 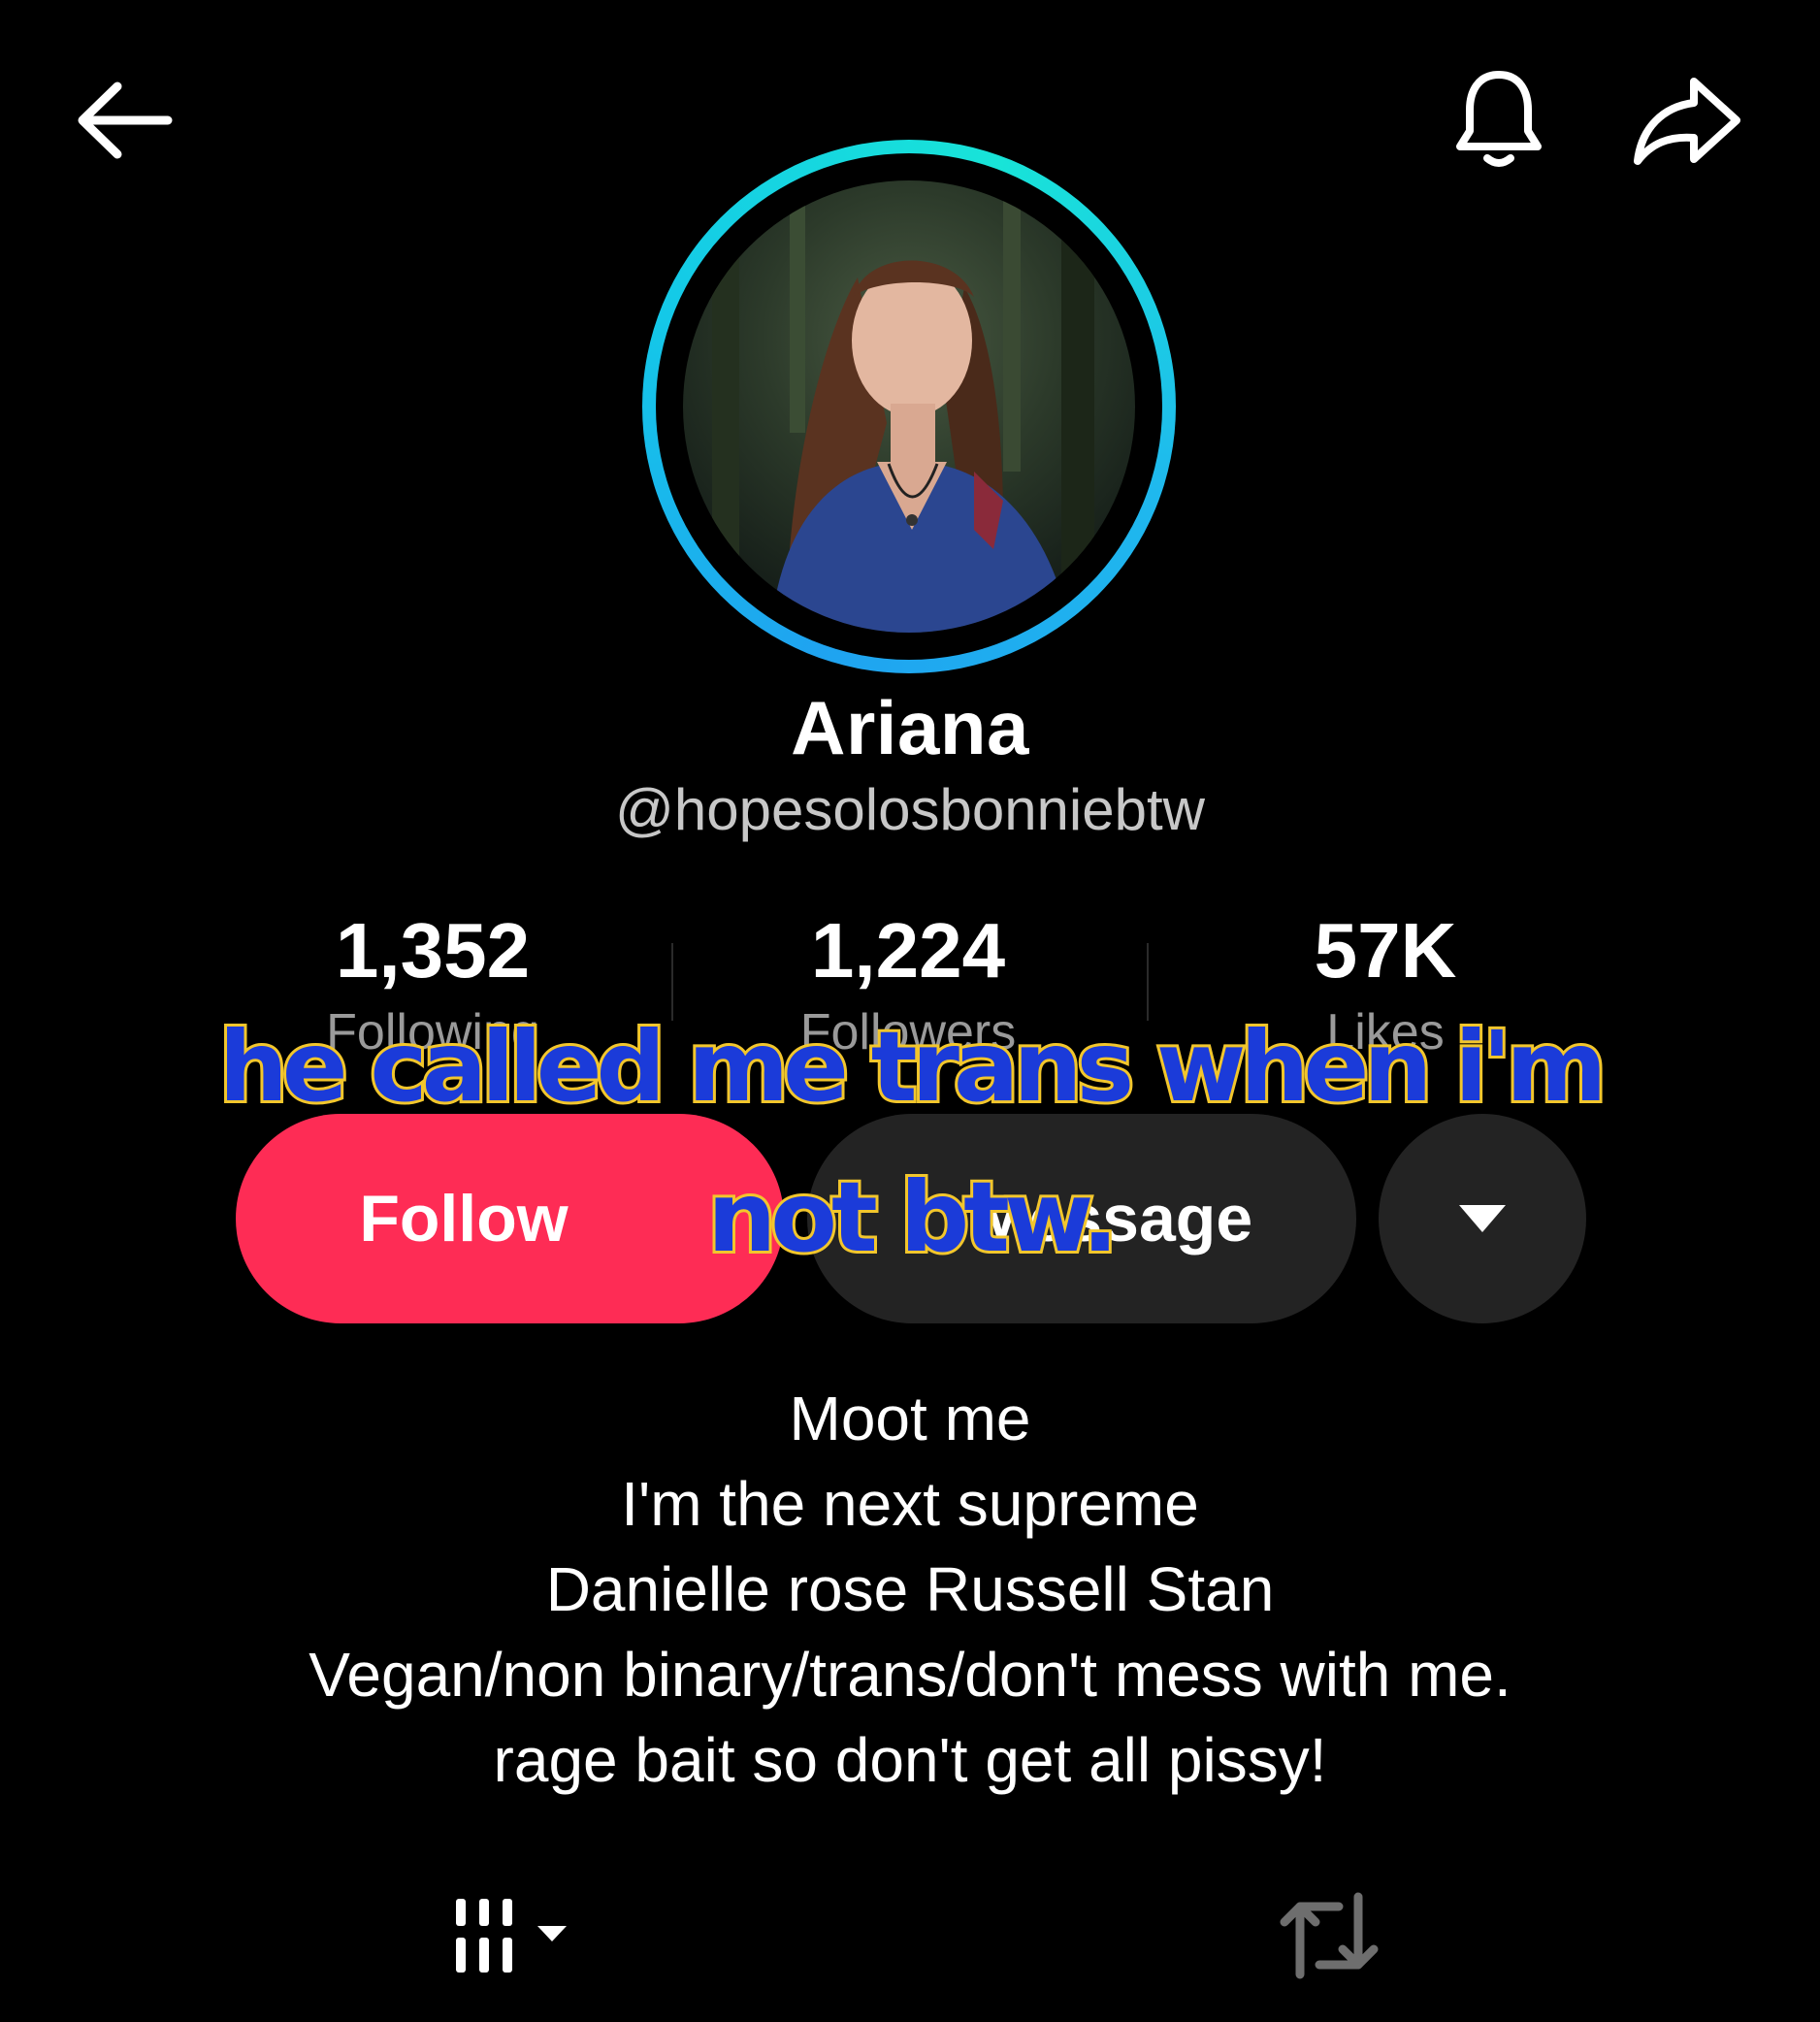 I want to click on bell-icon, so click(x=1499, y=119).